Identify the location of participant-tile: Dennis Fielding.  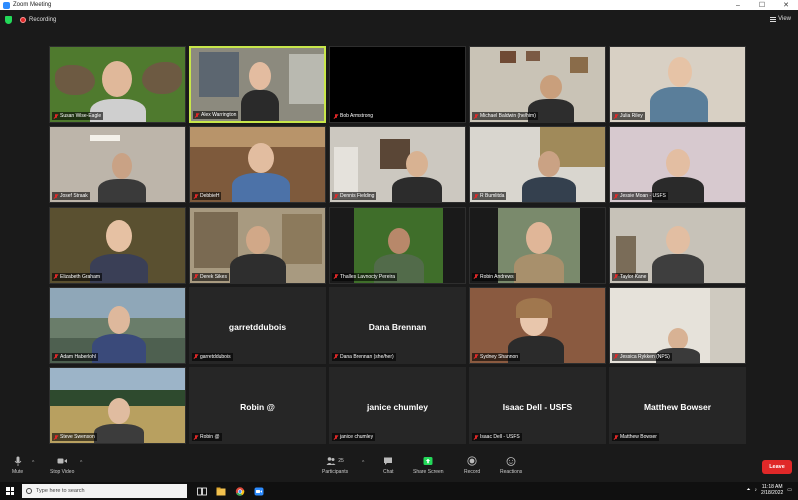
(397, 165).